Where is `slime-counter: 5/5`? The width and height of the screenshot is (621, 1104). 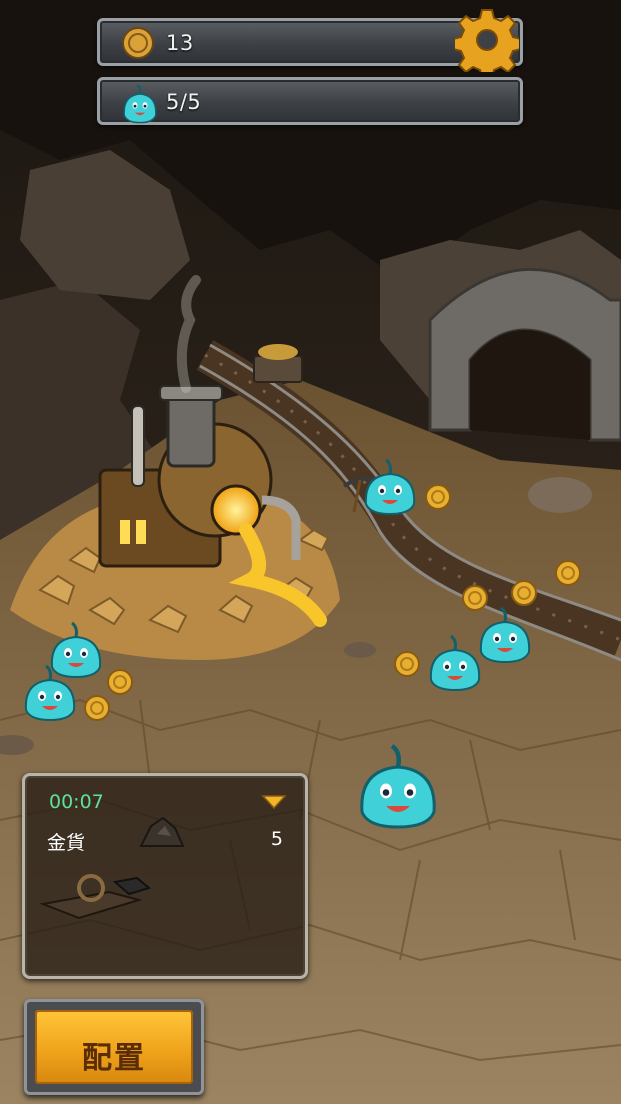 slime-counter: 5/5 is located at coordinates (310, 101).